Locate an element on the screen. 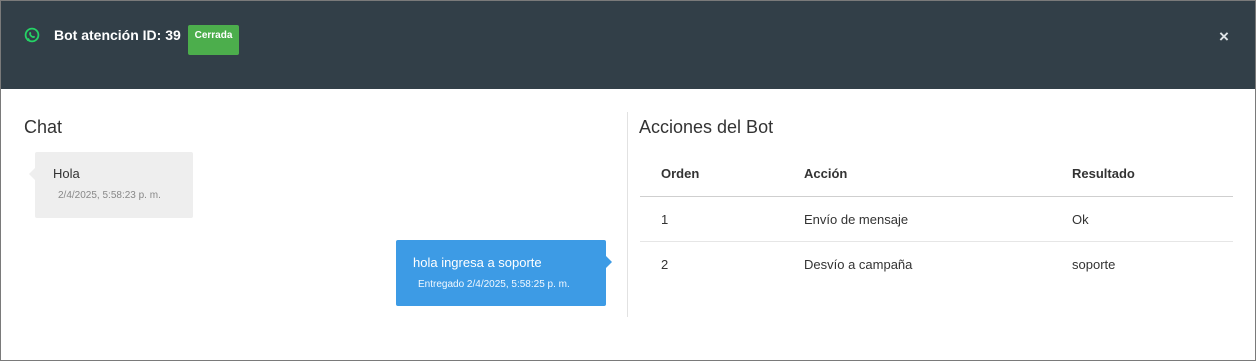 This screenshot has width=1256, height=361. column-header-accion: Acción is located at coordinates (826, 173).